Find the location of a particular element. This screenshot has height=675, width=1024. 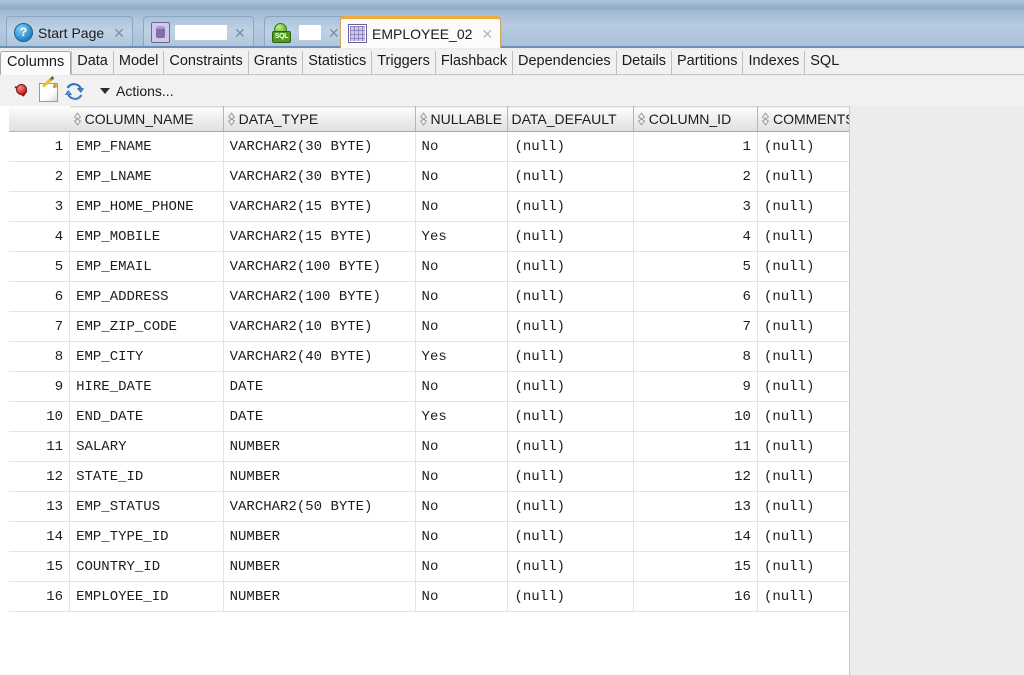

column-header-data-type: DATA_TYPE is located at coordinates (319, 119).